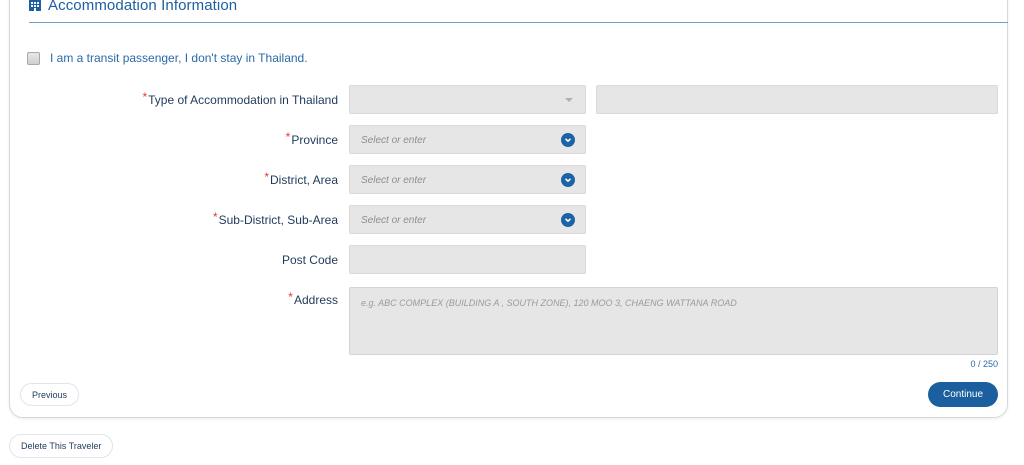  What do you see at coordinates (33, 58) in the screenshot?
I see `transit-checkbox` at bounding box center [33, 58].